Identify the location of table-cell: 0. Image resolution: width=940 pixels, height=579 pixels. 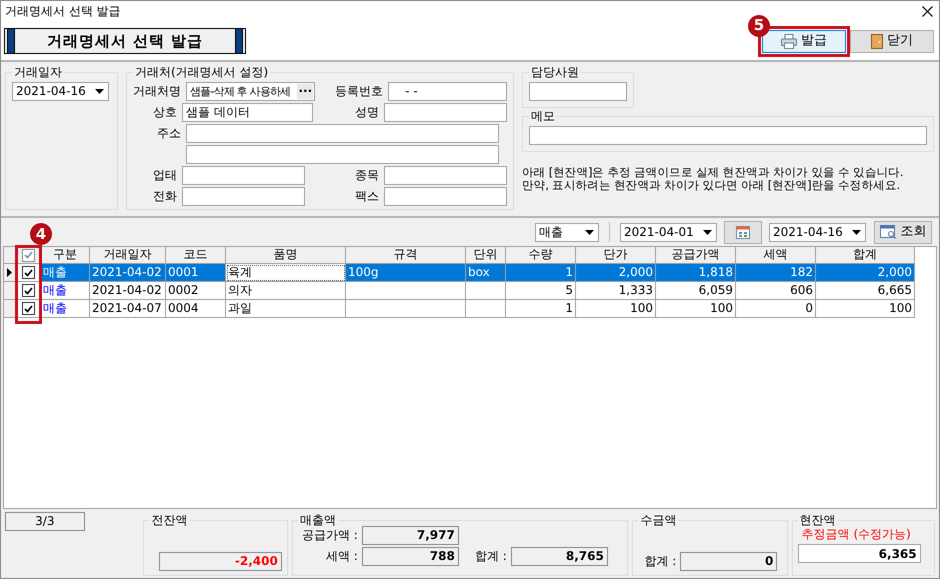
(776, 309).